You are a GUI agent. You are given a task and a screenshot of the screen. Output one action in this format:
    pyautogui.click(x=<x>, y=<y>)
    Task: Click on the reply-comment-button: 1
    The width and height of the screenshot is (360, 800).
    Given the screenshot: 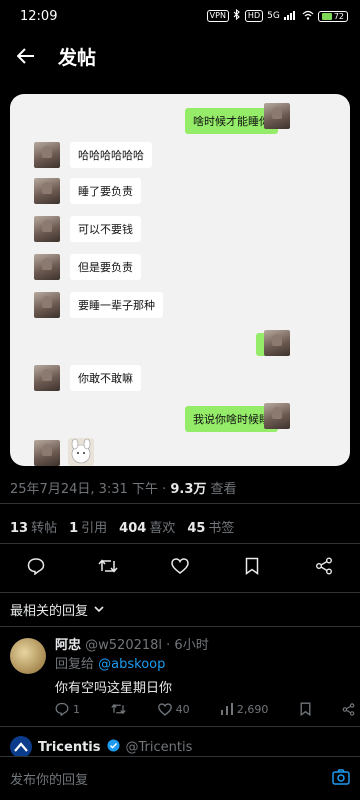 What is the action you would take?
    pyautogui.click(x=67, y=709)
    